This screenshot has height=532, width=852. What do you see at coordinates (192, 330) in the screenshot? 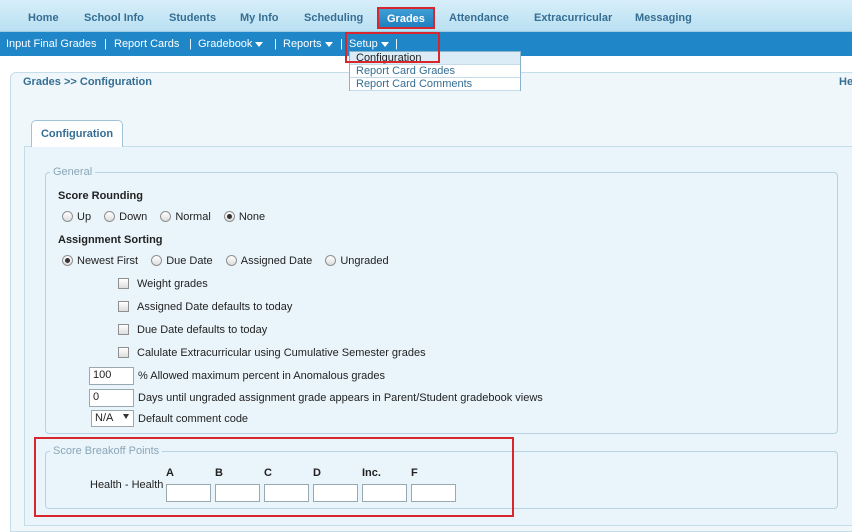
I see `due-date-default-option: Due Date defaults to today` at bounding box center [192, 330].